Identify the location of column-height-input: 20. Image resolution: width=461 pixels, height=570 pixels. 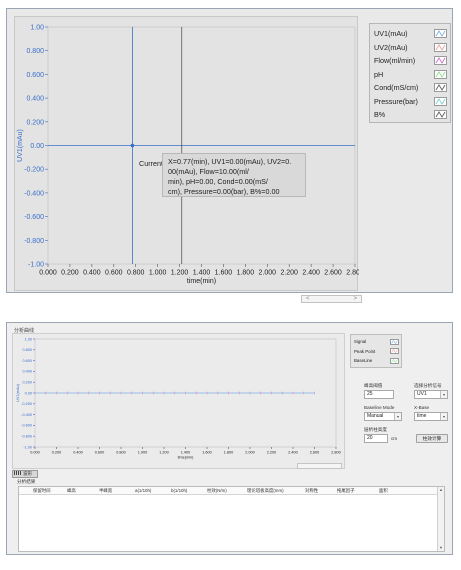
(376, 438).